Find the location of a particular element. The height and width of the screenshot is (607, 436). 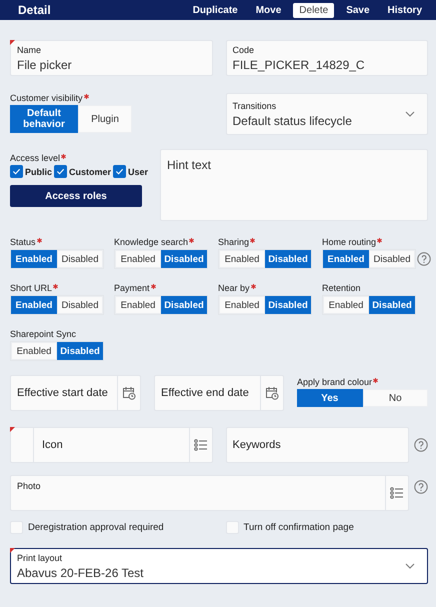

code-field: Code FILE_PICKER_14829_C is located at coordinates (327, 58).